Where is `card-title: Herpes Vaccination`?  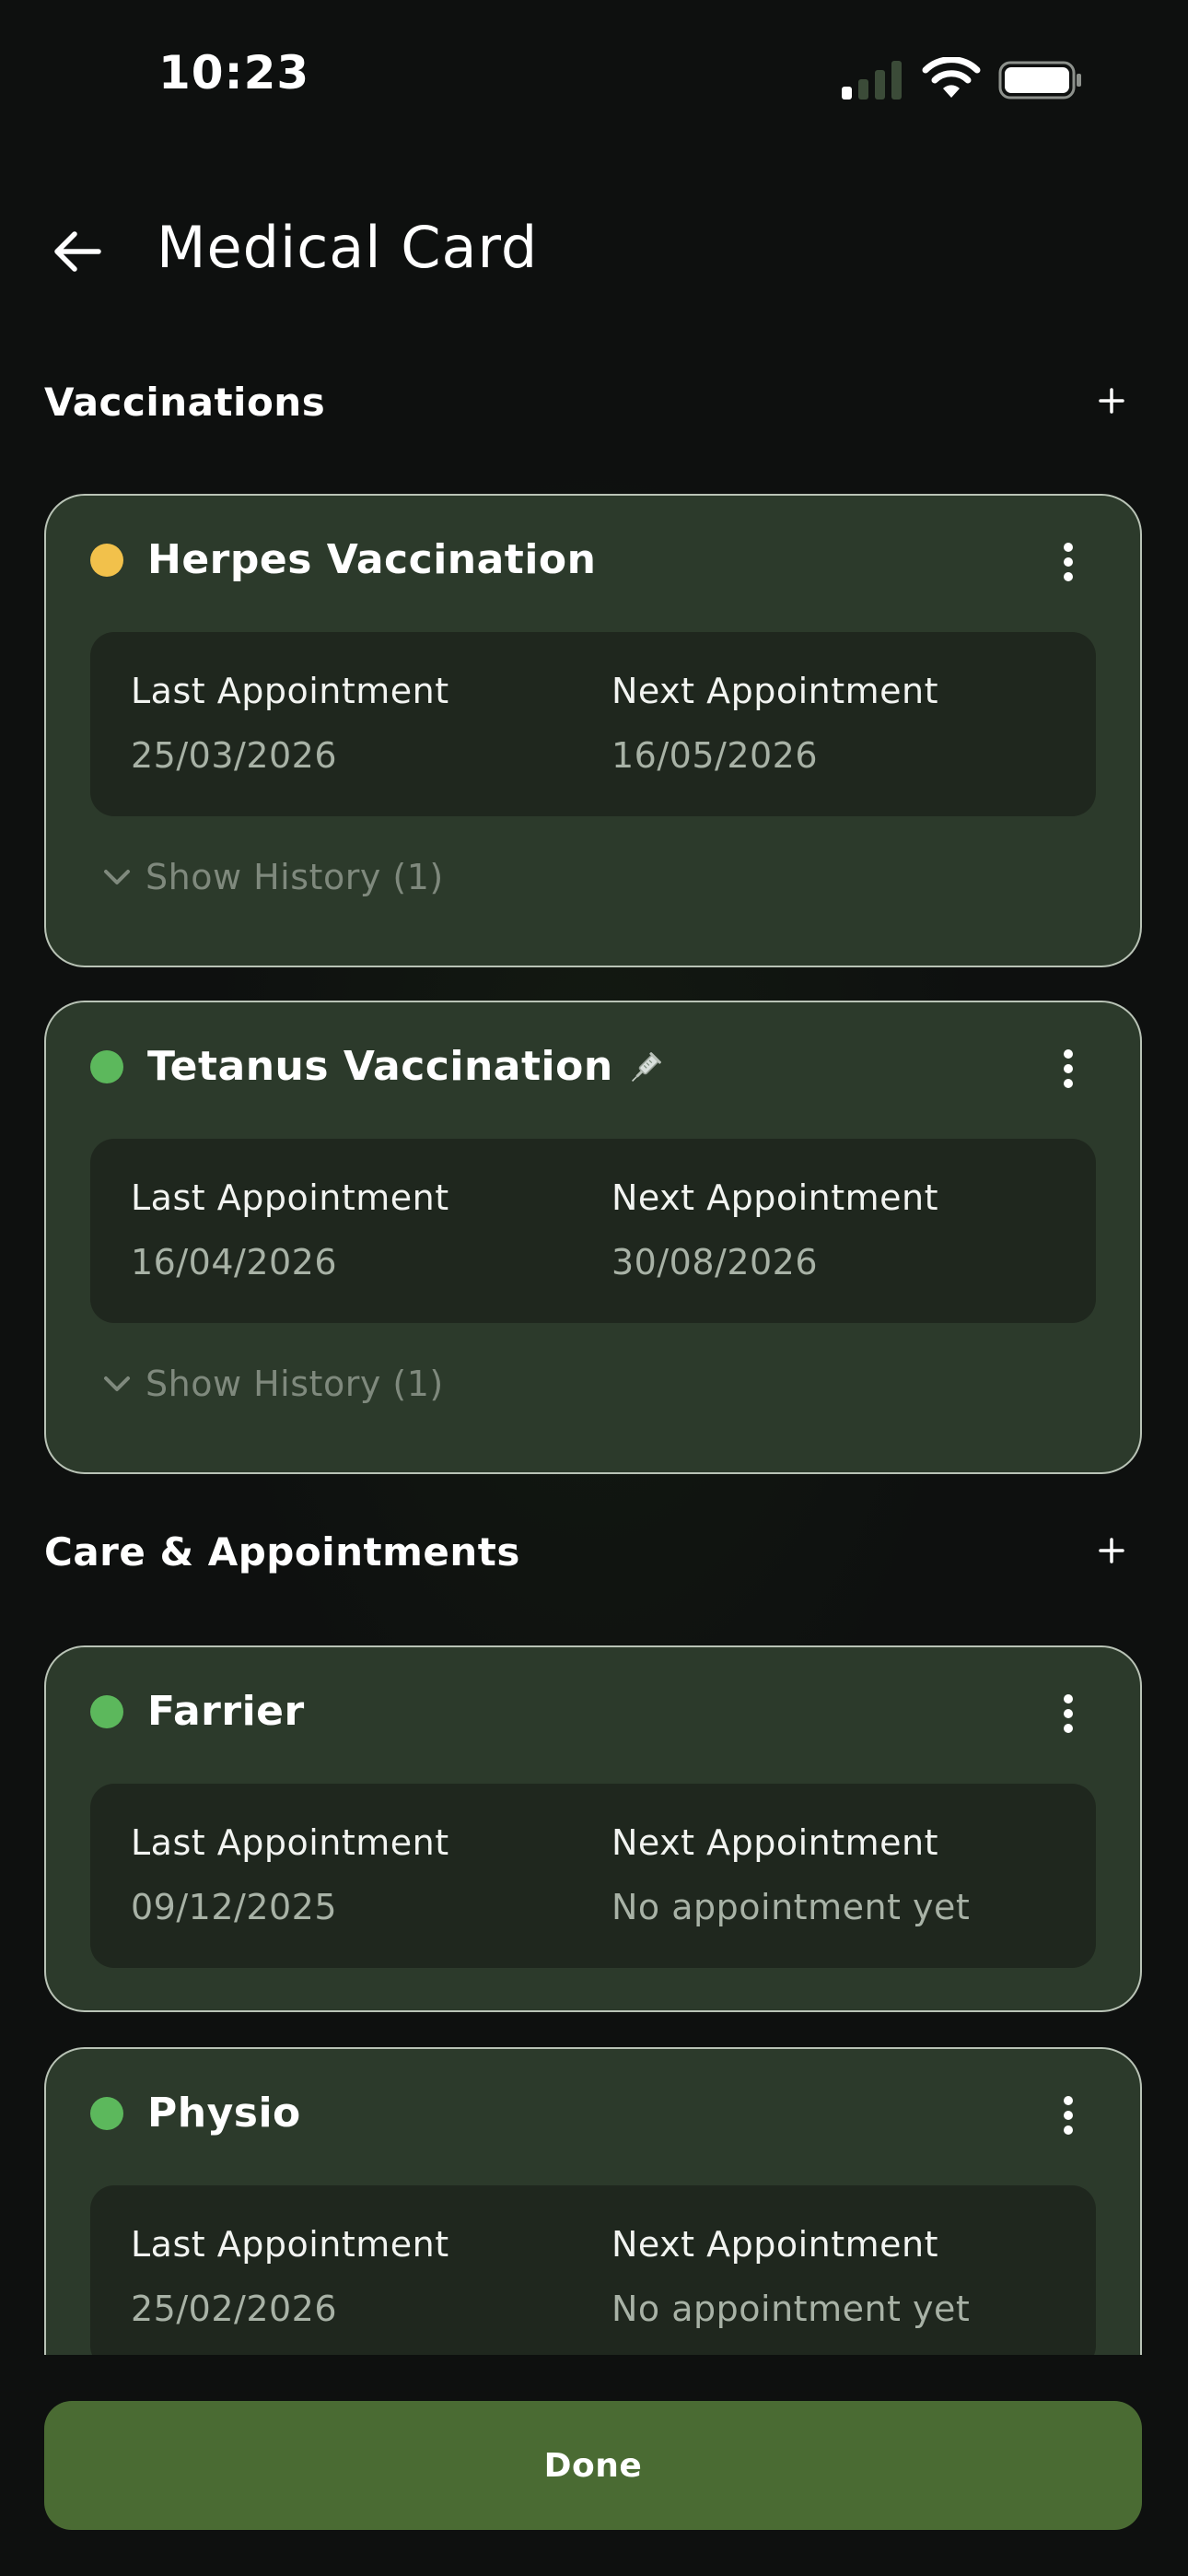
card-title: Herpes Vaccination is located at coordinates (372, 559).